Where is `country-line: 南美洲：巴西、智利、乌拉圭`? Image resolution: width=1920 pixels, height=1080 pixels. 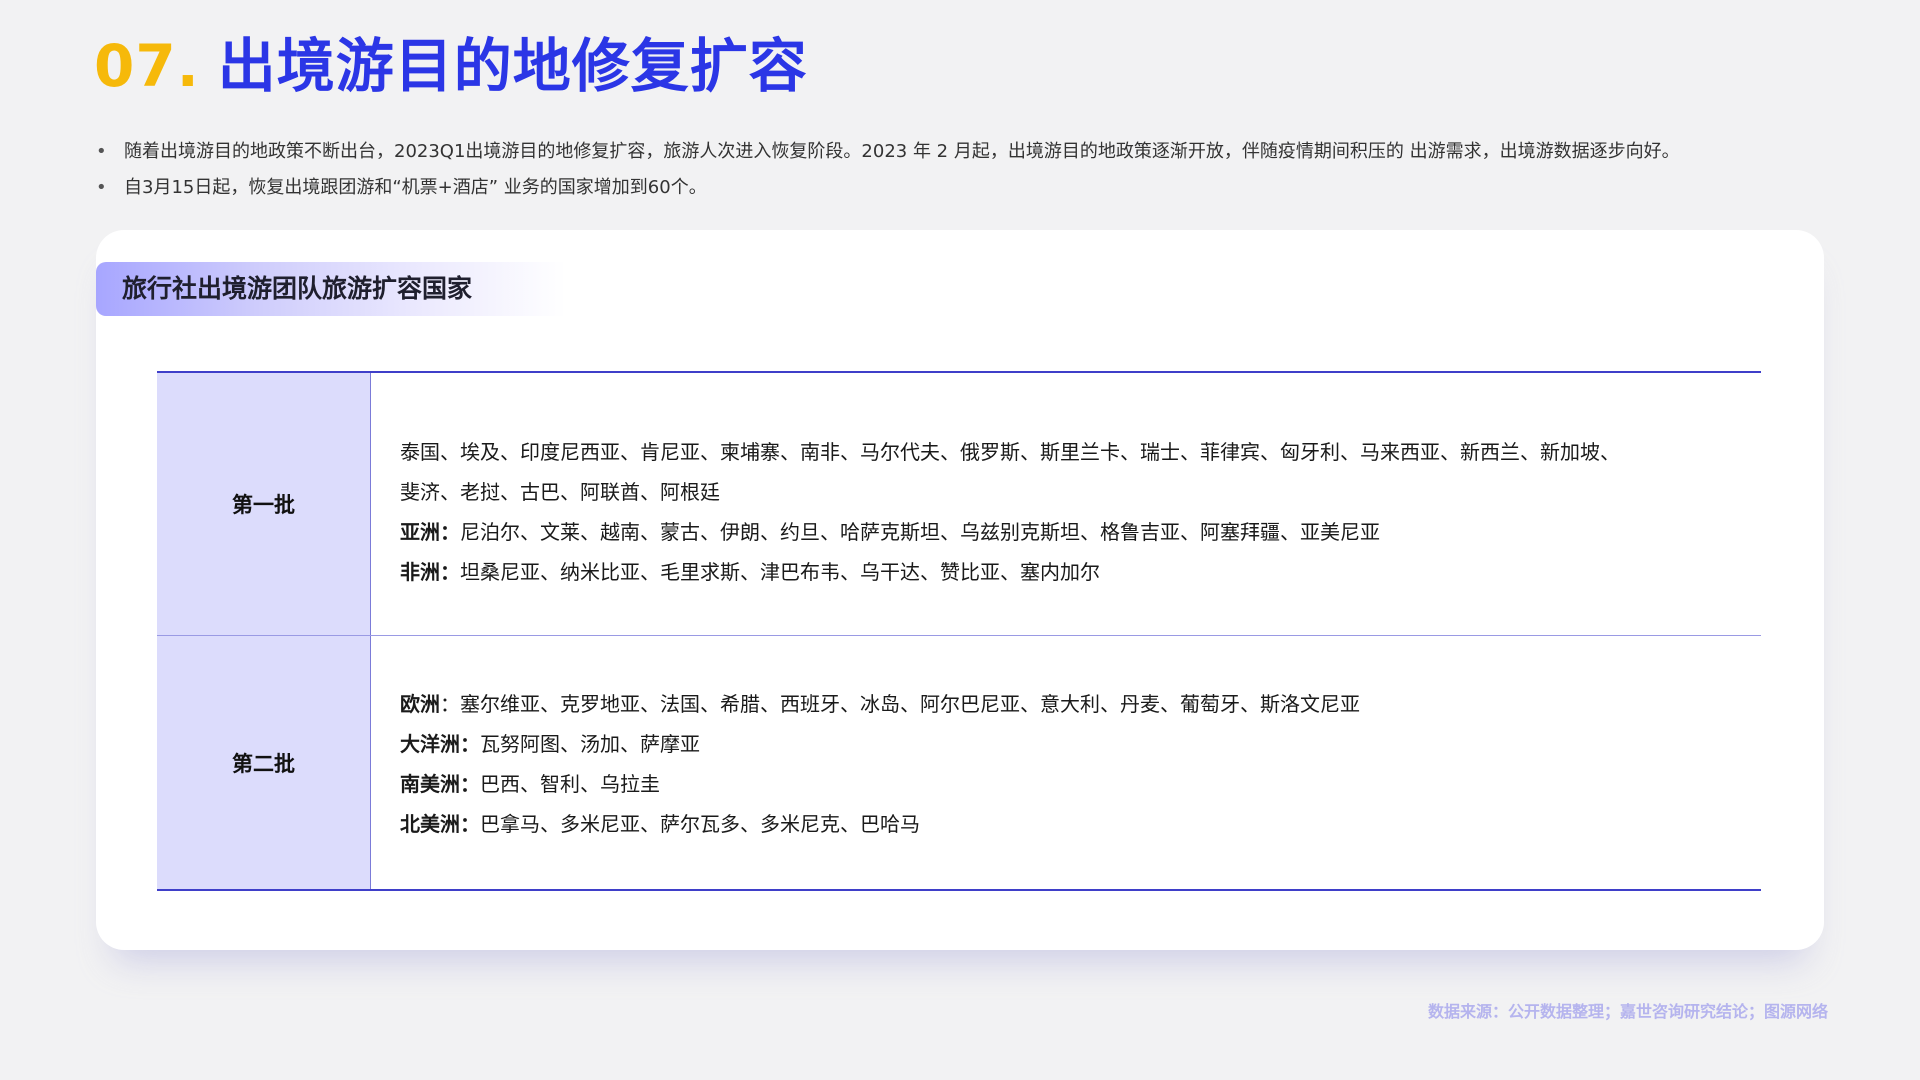
country-line: 南美洲：巴西、智利、乌拉圭 is located at coordinates (1065, 784).